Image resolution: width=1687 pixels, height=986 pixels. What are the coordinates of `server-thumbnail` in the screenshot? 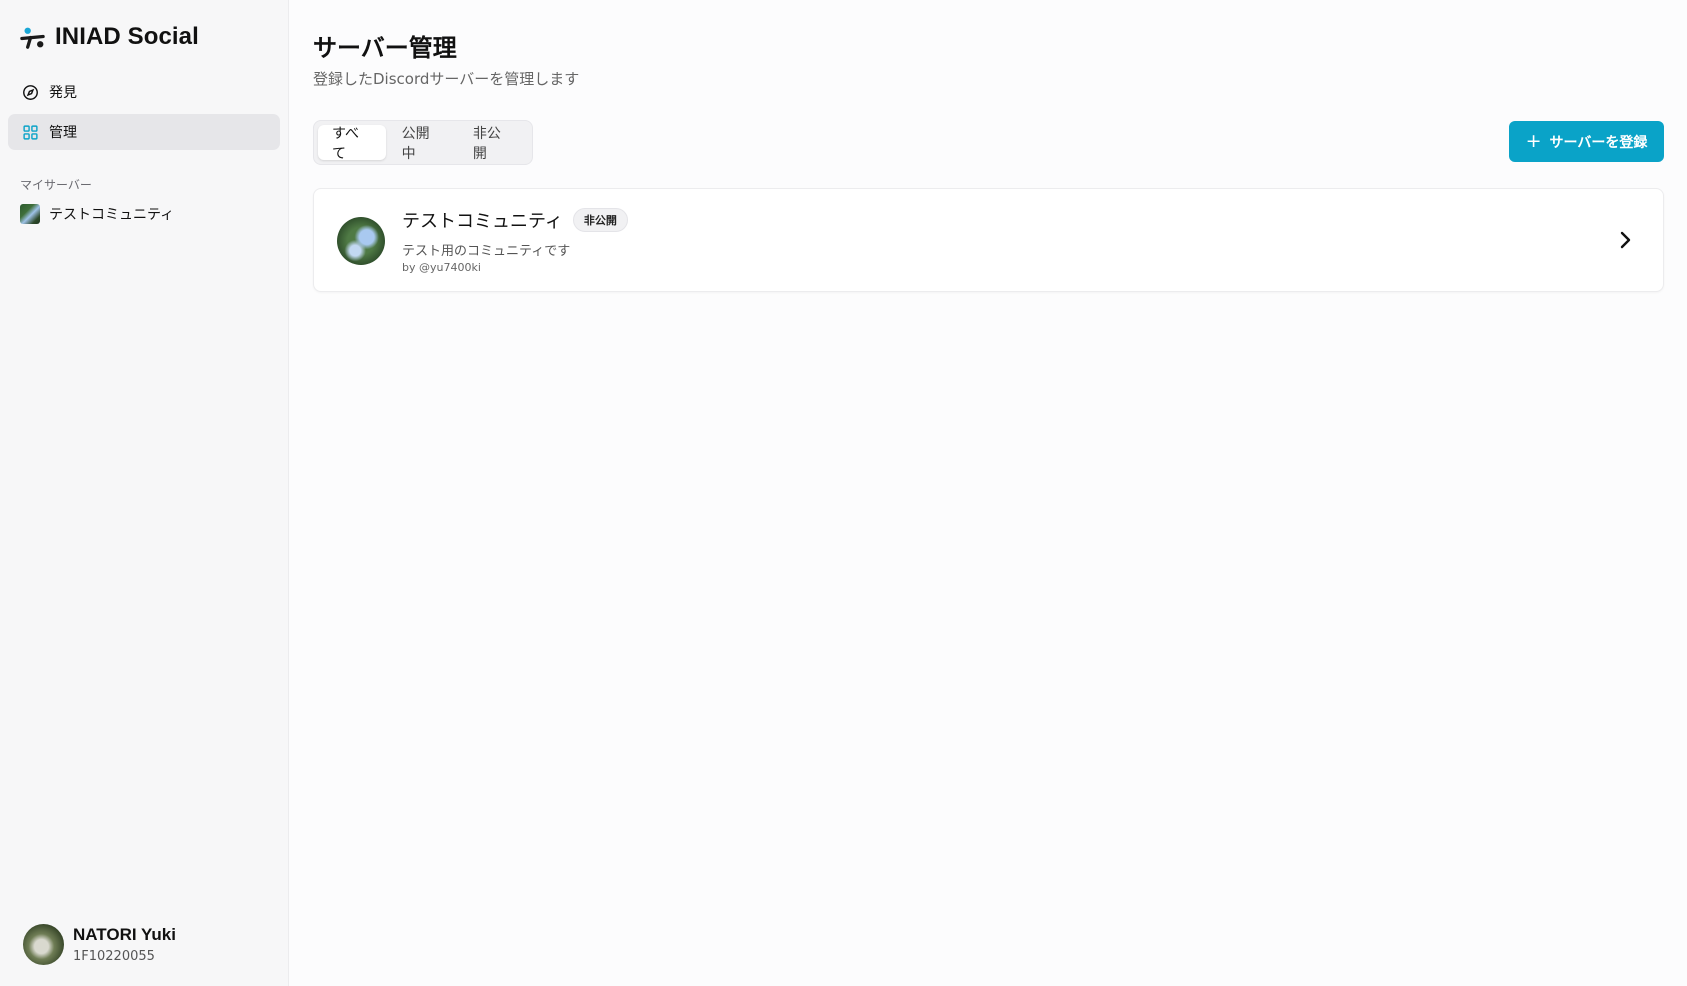 It's located at (30, 214).